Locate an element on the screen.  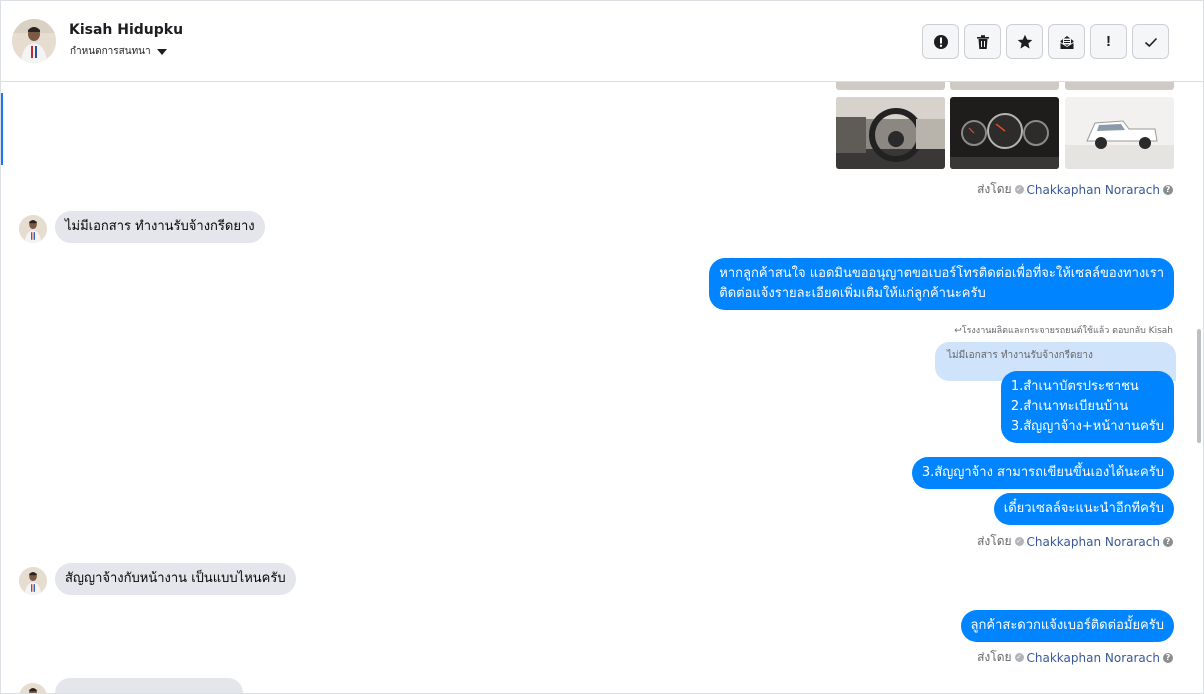
conversation-toolbar: ! is located at coordinates (1045, 41).